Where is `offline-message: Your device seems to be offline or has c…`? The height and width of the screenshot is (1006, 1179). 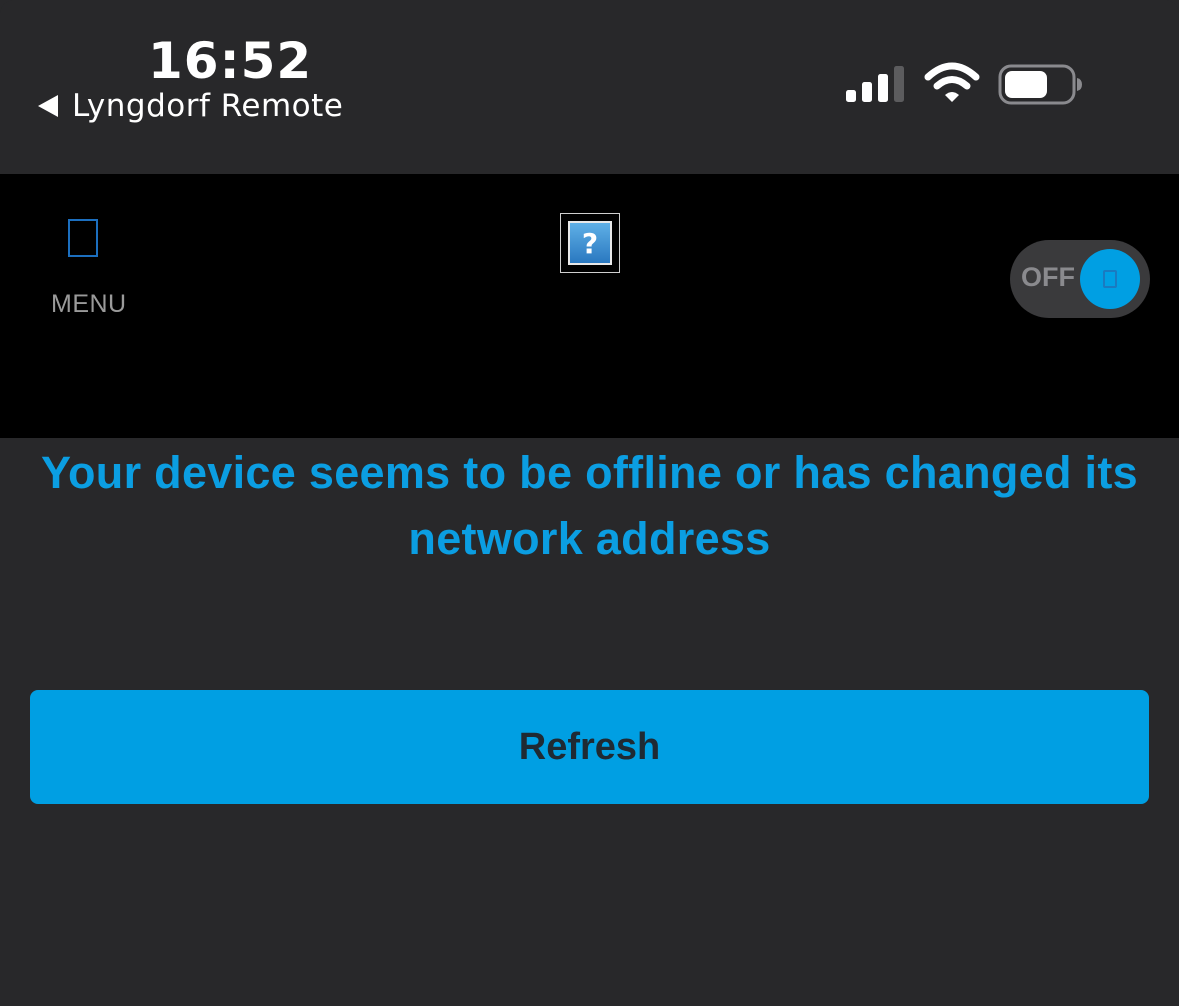 offline-message: Your device seems to be offline or has c… is located at coordinates (589, 505).